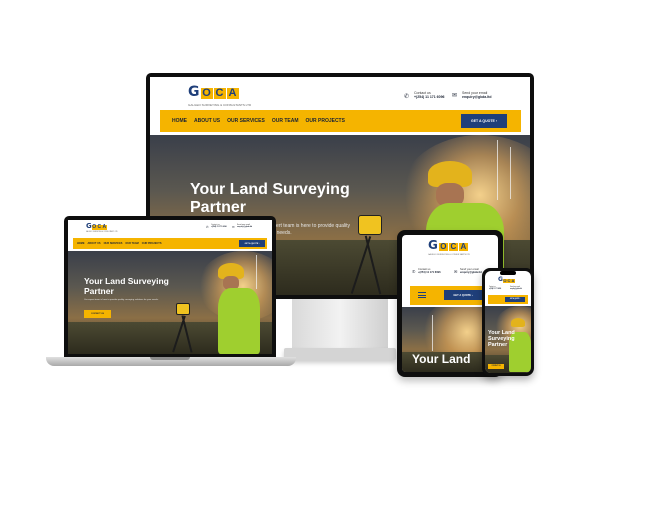  Describe the element at coordinates (170, 358) in the screenshot. I see `laptop-notch` at that location.